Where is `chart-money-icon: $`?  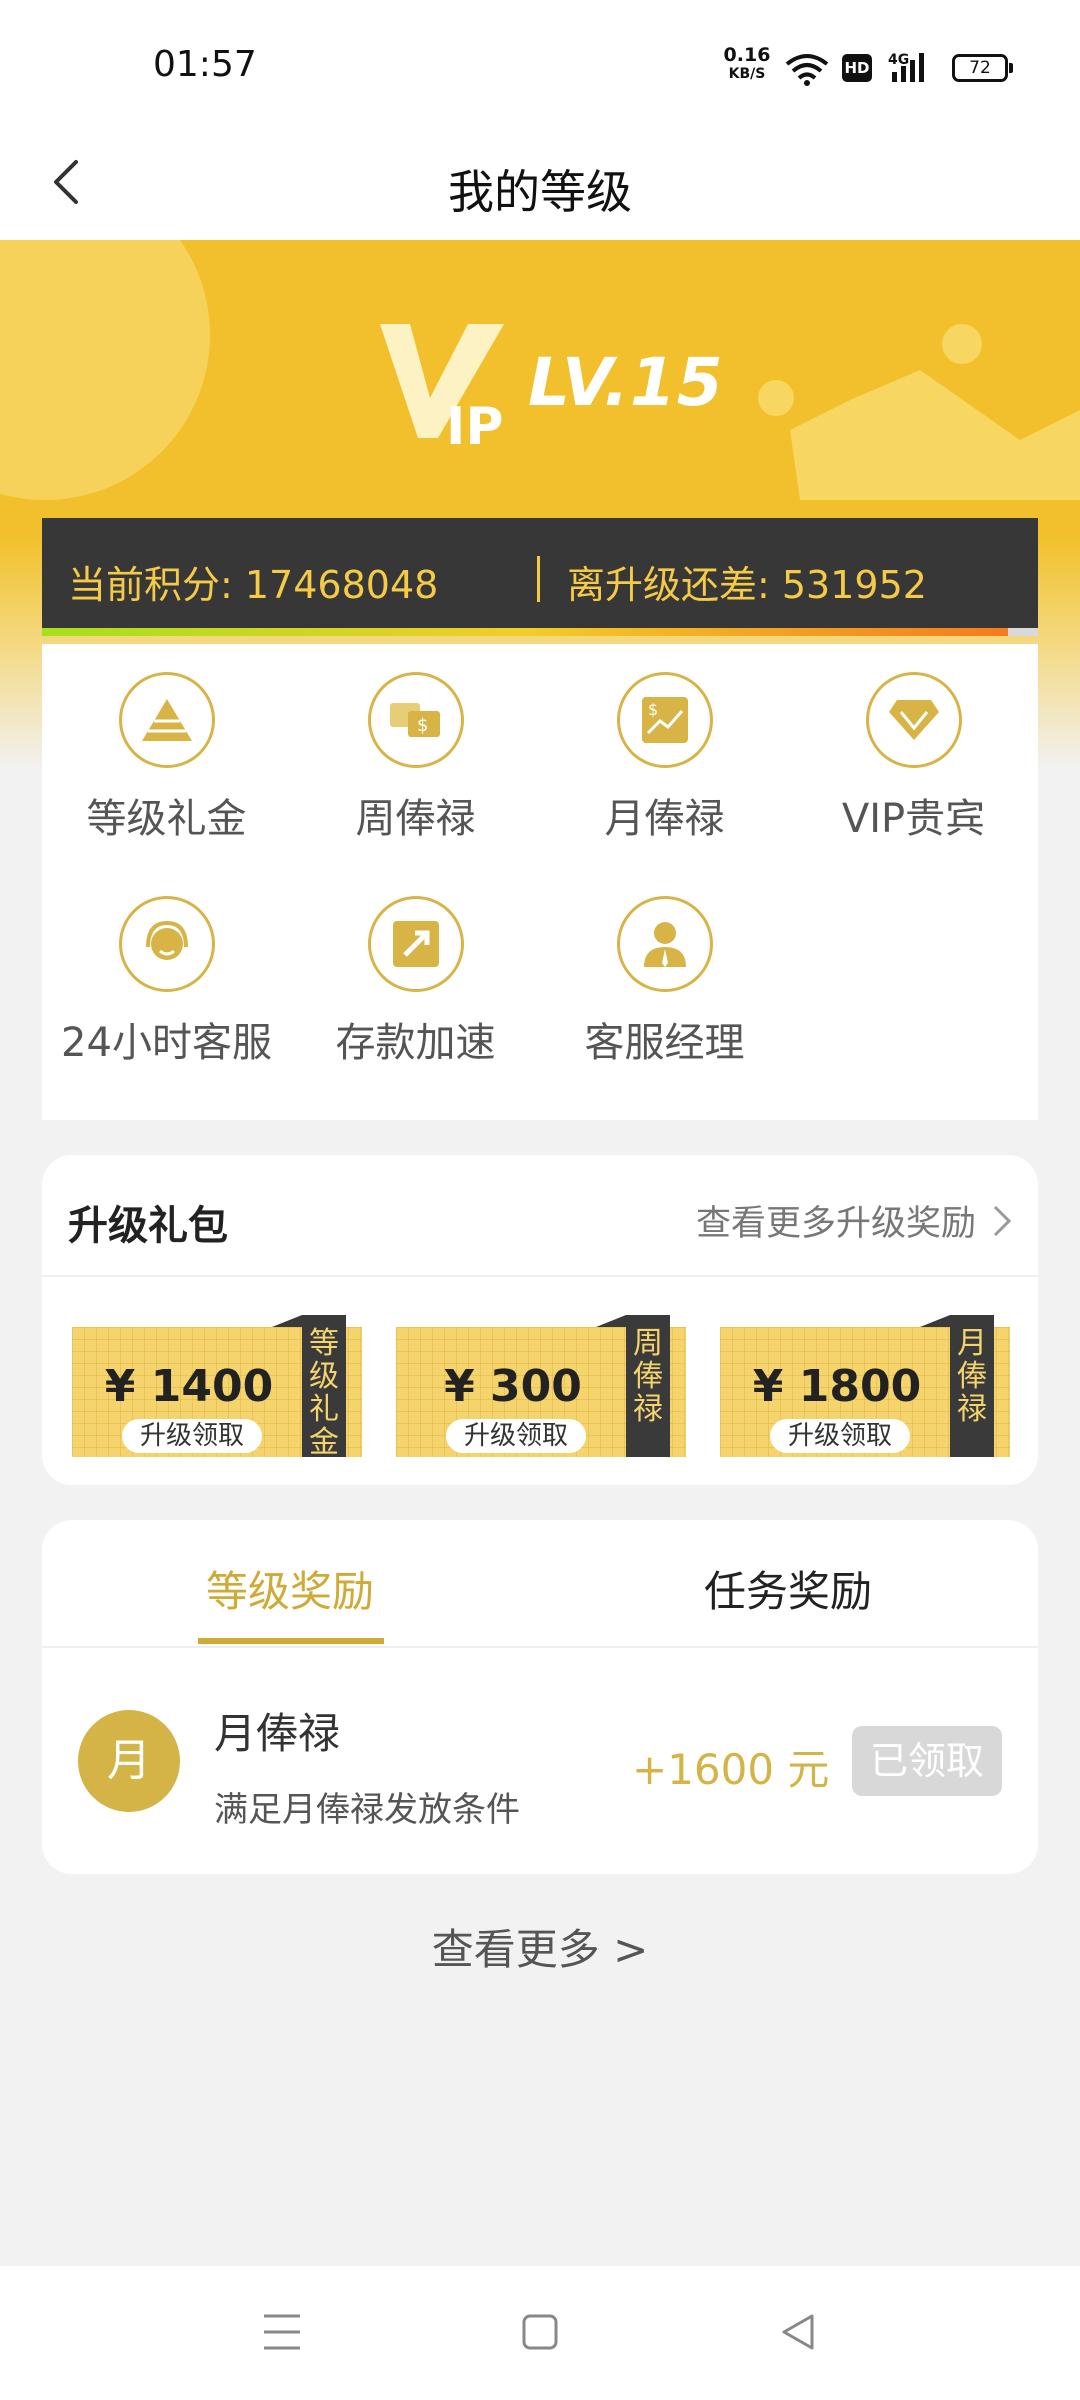 chart-money-icon: $ is located at coordinates (664, 720).